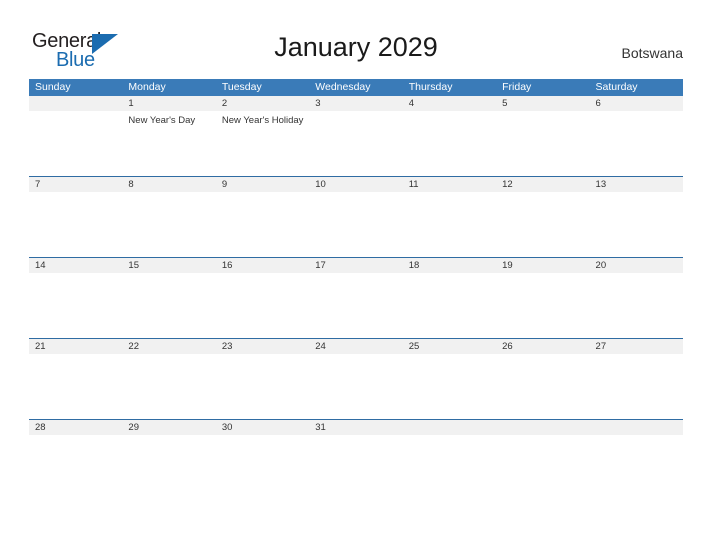  What do you see at coordinates (75, 346) in the screenshot?
I see `day-number: 21` at bounding box center [75, 346].